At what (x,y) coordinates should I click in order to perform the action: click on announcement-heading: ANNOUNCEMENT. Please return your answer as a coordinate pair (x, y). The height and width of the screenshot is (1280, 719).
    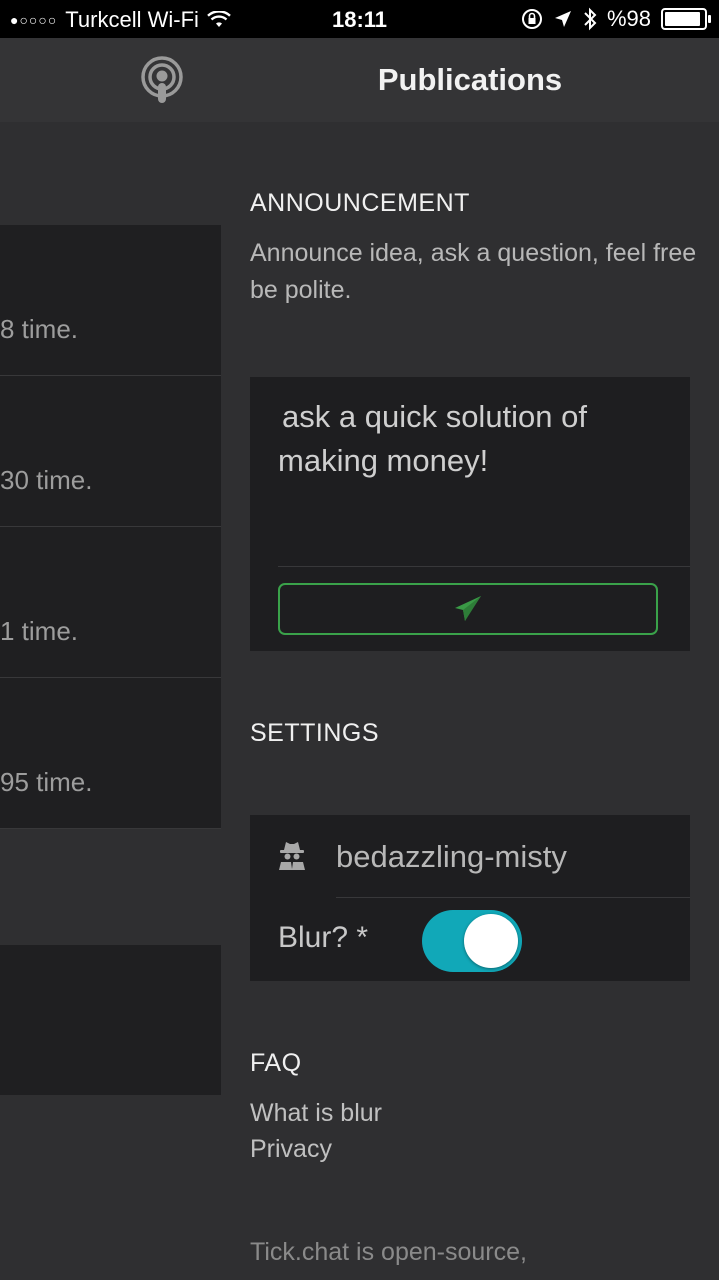
    Looking at the image, I should click on (360, 203).